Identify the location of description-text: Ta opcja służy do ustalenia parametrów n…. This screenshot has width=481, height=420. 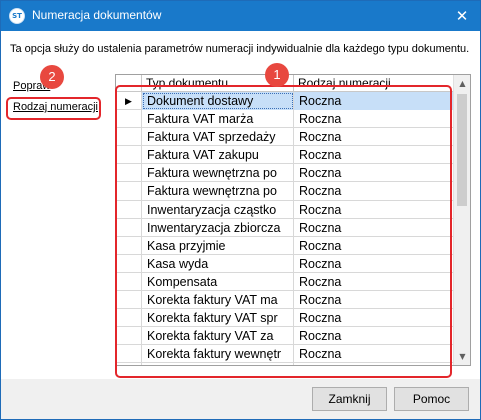
(240, 49).